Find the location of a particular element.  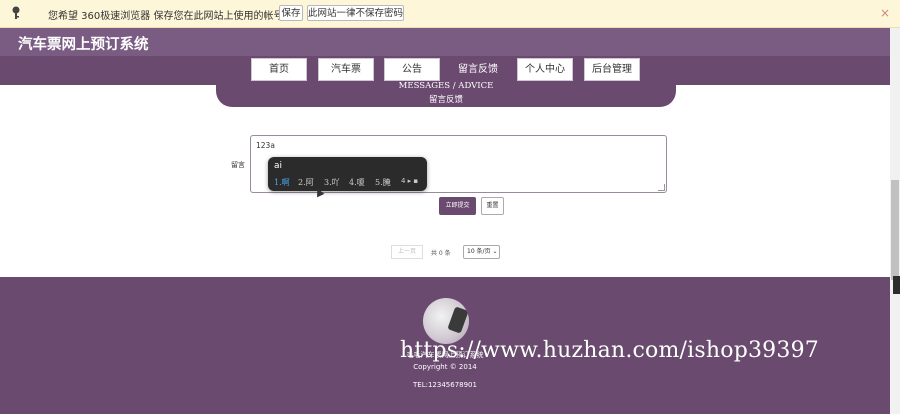

password-bar-message: 您希望 360极速浏览器 保存您在此网站上使用的帐号吗? is located at coordinates (173, 16).